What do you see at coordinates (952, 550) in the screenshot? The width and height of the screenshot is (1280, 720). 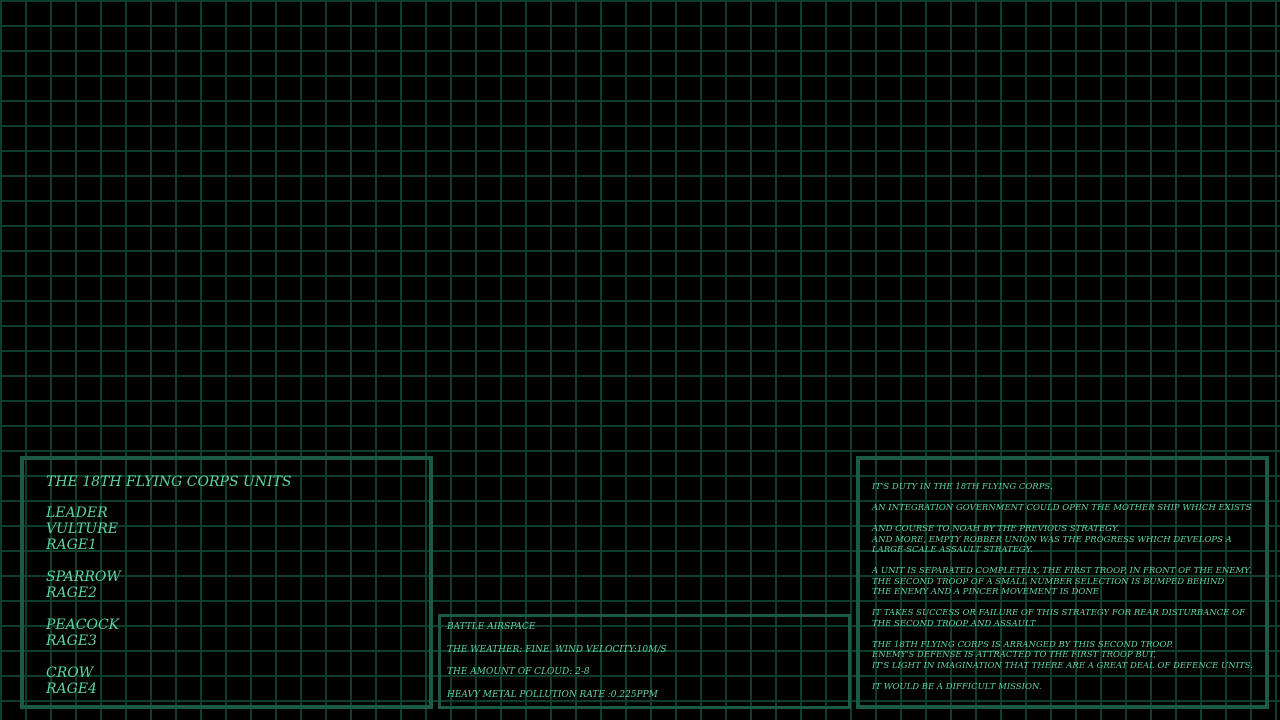 I see `briefing-line: LARGE-SCALE ASSAULT STRATEGY.` at bounding box center [952, 550].